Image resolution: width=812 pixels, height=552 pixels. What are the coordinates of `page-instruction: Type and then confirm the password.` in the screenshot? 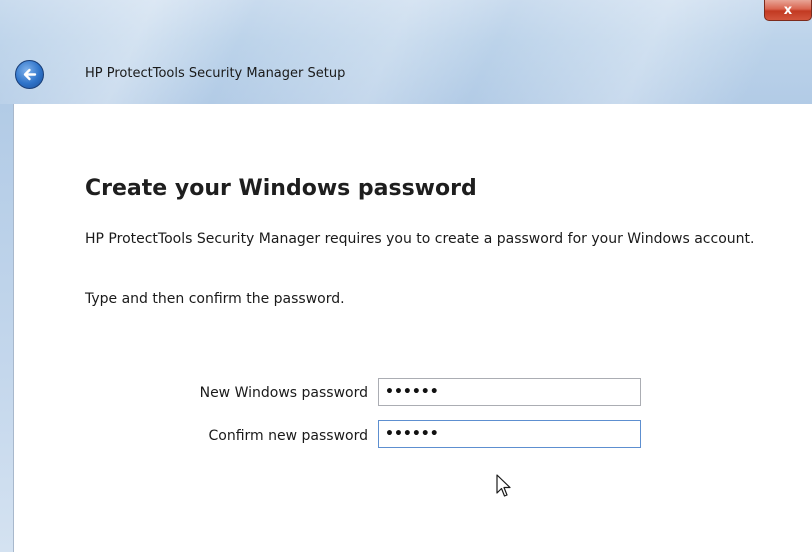 It's located at (215, 299).